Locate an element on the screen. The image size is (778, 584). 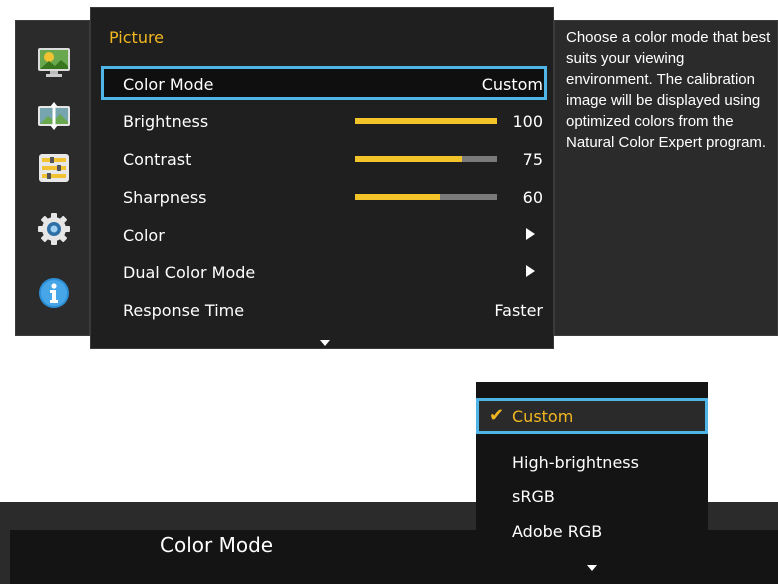
dropdown-option-adobe-rgb: Adobe RGB is located at coordinates (592, 531).